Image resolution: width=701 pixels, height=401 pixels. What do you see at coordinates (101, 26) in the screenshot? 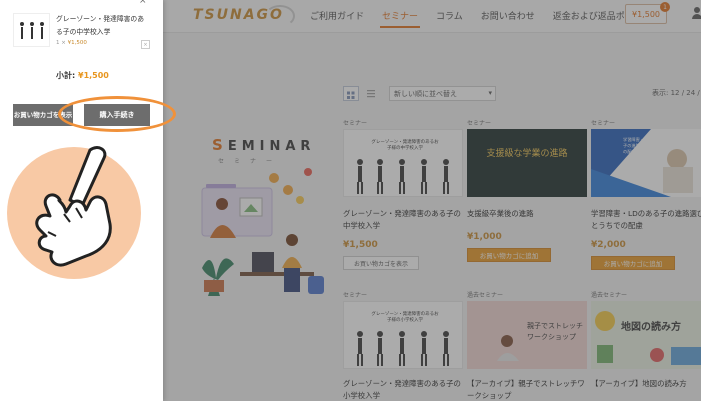
I see `mini-cart-item-name: グレーゾーン・発達障害のある子の中学校入学` at bounding box center [101, 26].